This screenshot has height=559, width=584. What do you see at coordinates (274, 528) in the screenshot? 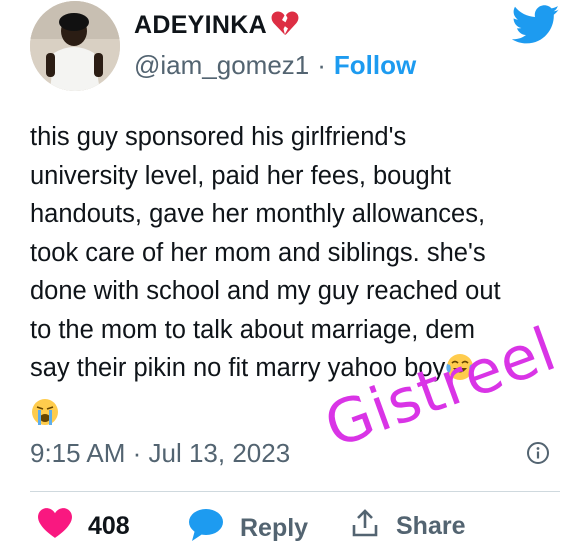
I see `reply-label: Reply` at bounding box center [274, 528].